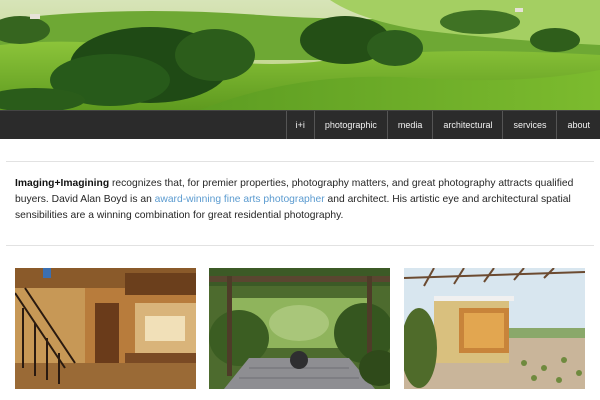  Describe the element at coordinates (299, 328) in the screenshot. I see `gallery-photo-garden-pergola` at that location.